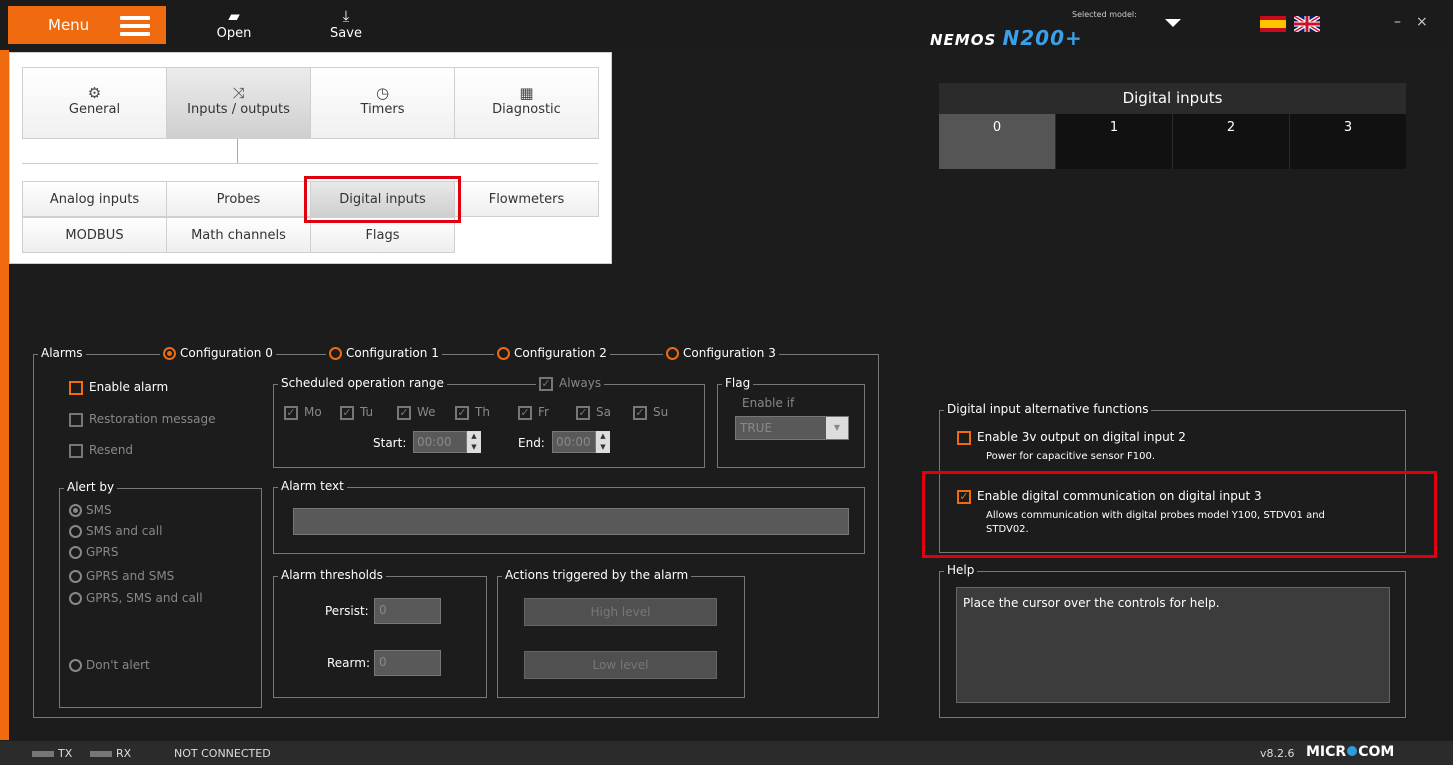 The height and width of the screenshot is (765, 1453). Describe the element at coordinates (238, 93) in the screenshot. I see `shuffle-icon: ⤨` at that location.